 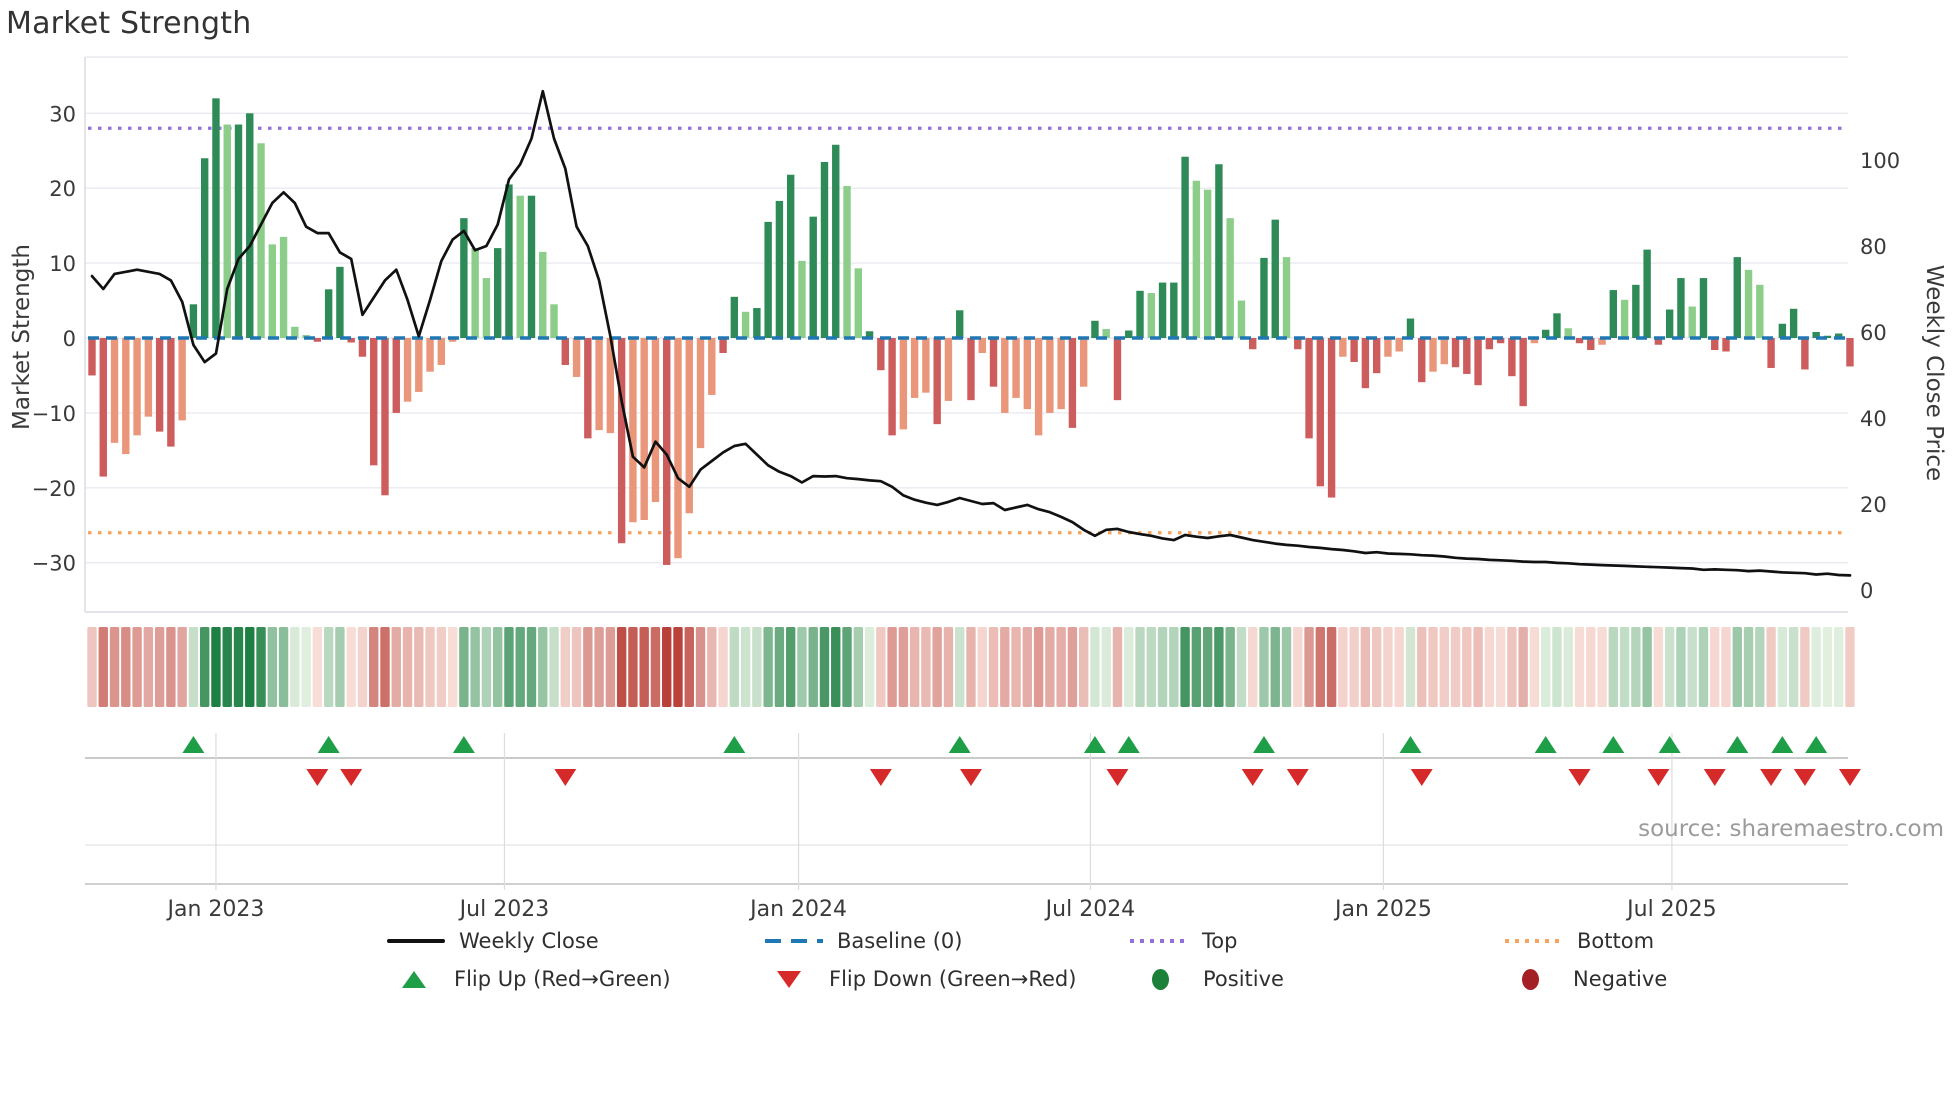 I want to click on positive-icon, so click(x=1160, y=979).